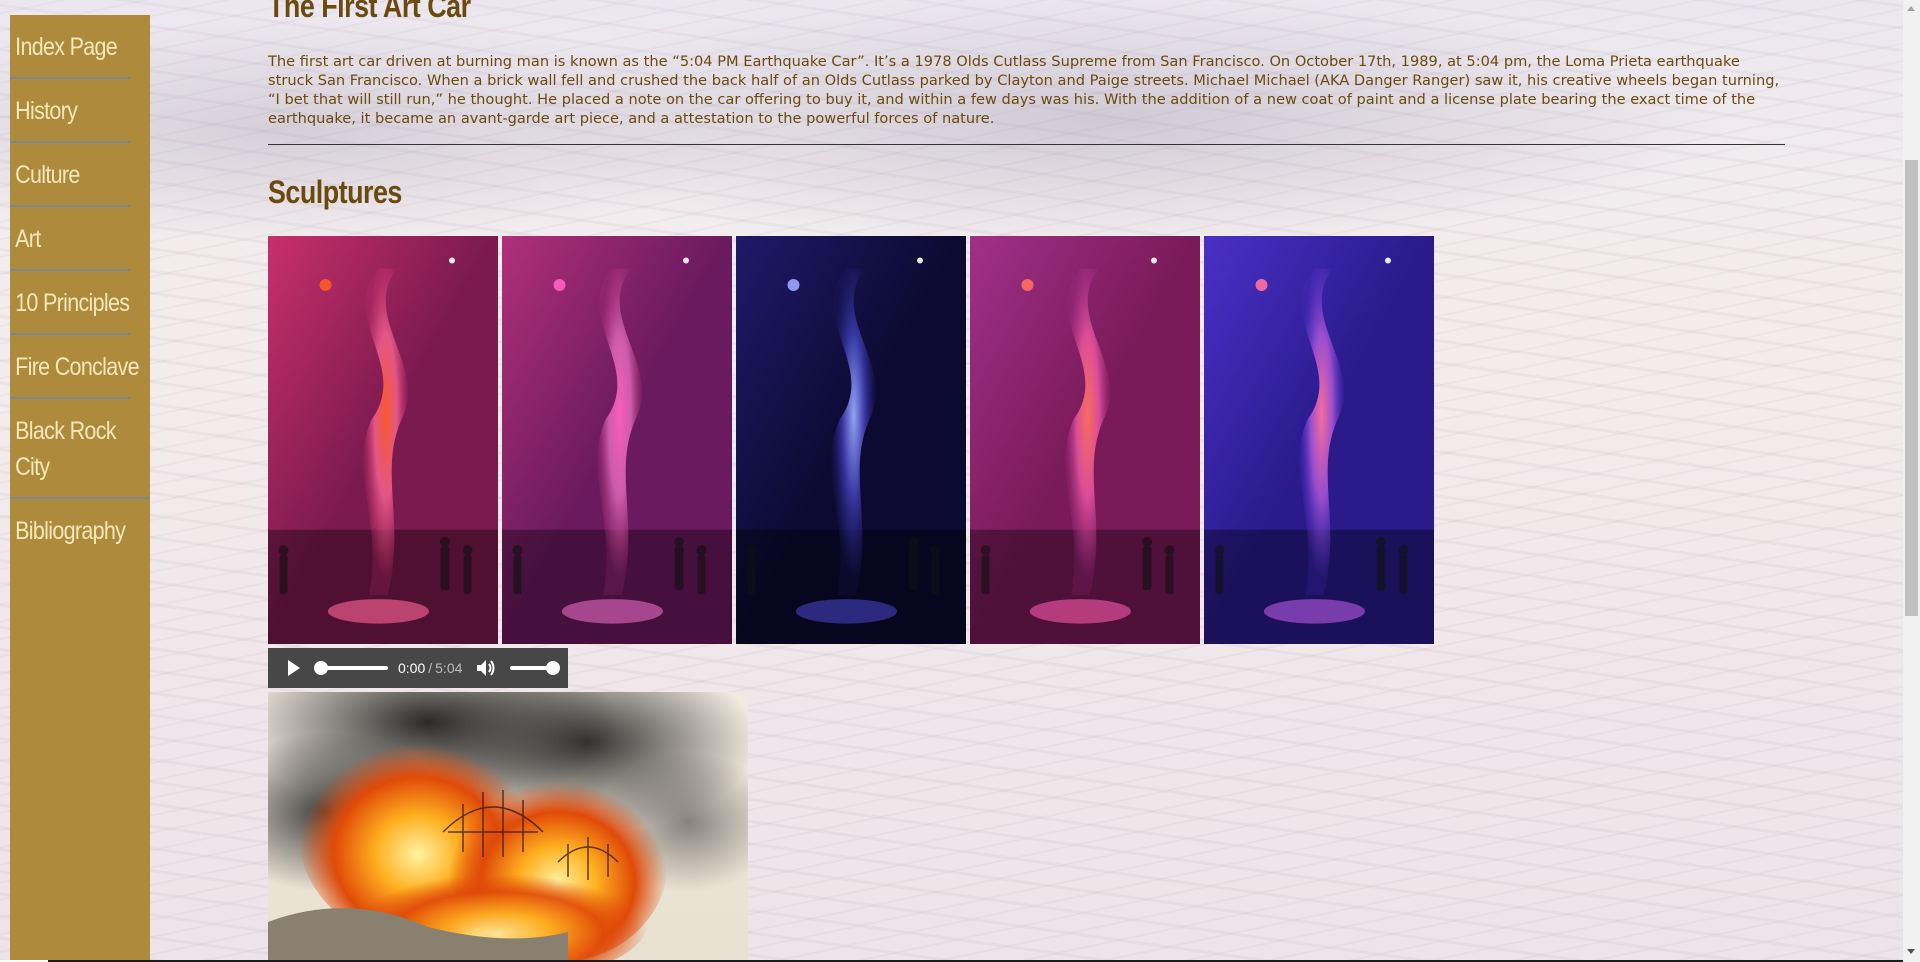 This screenshot has width=1920, height=962. What do you see at coordinates (70, 47) in the screenshot?
I see `sidebar-item-index-page: Index Page` at bounding box center [70, 47].